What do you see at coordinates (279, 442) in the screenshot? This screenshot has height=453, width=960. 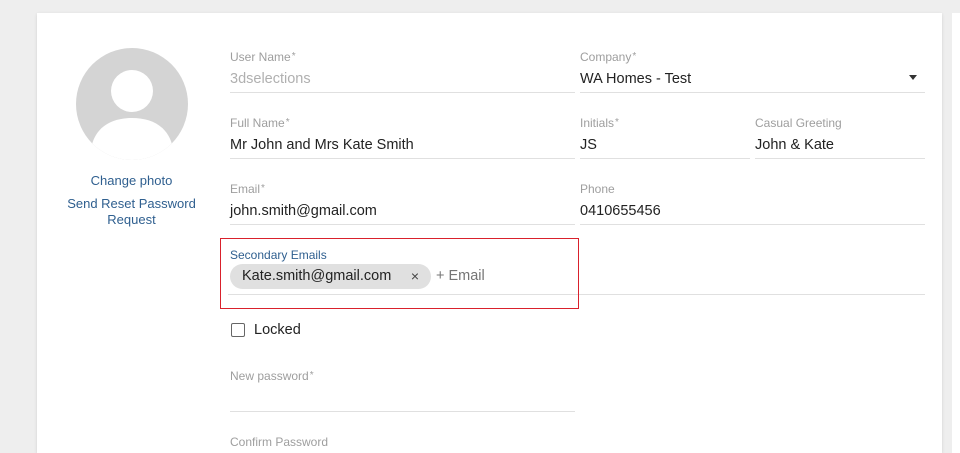 I see `confirm-password-label: Confirm Password` at bounding box center [279, 442].